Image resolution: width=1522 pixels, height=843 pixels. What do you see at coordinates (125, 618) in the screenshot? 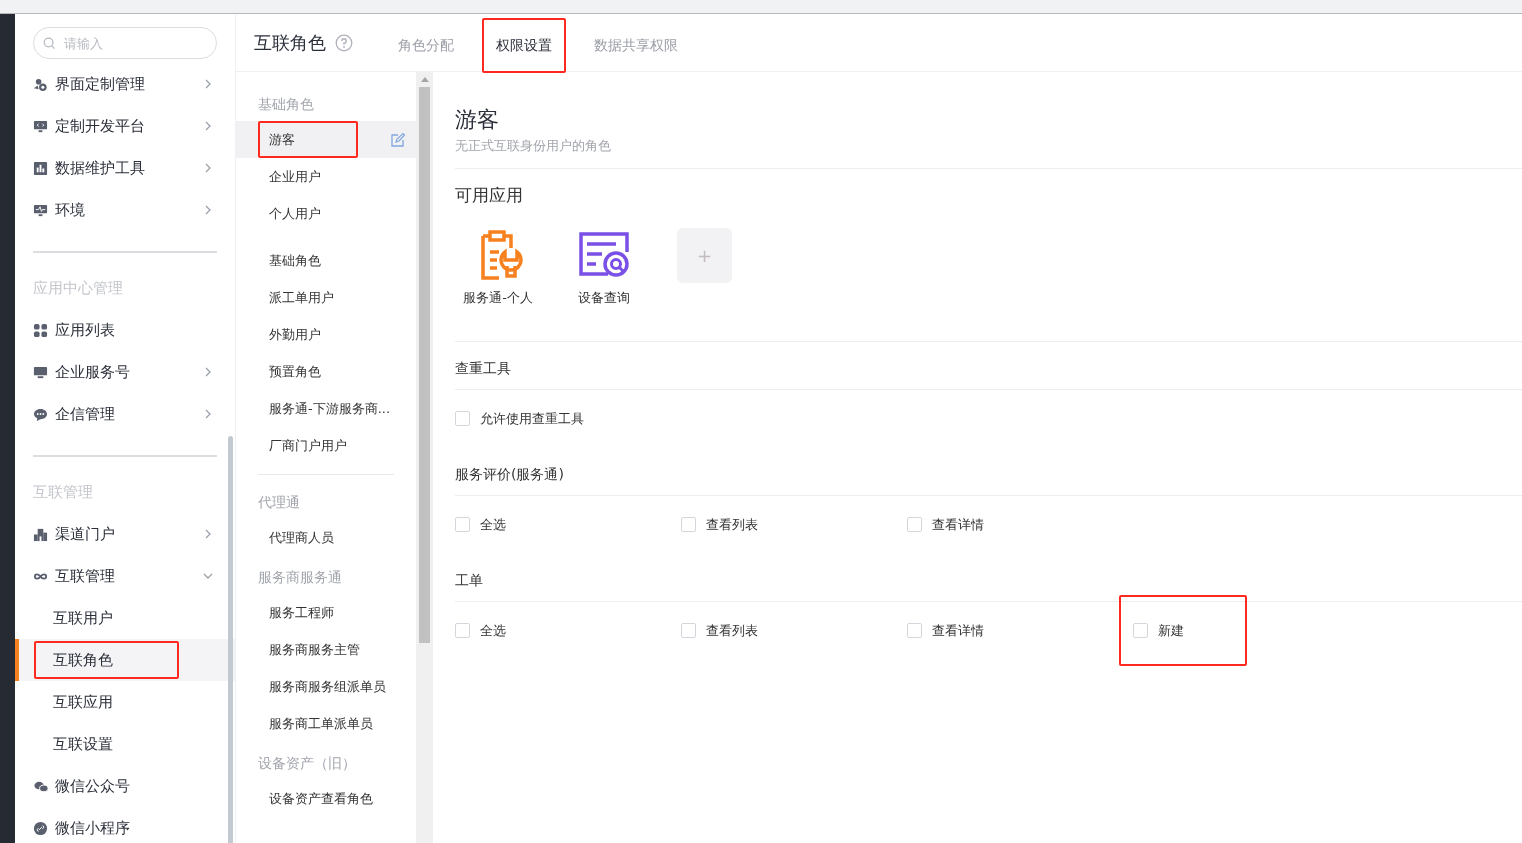
I see `sidebar-item: 互联用户` at bounding box center [125, 618].